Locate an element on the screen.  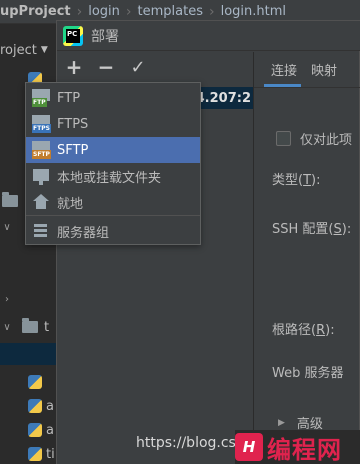
add-server-button: + is located at coordinates (74, 67).